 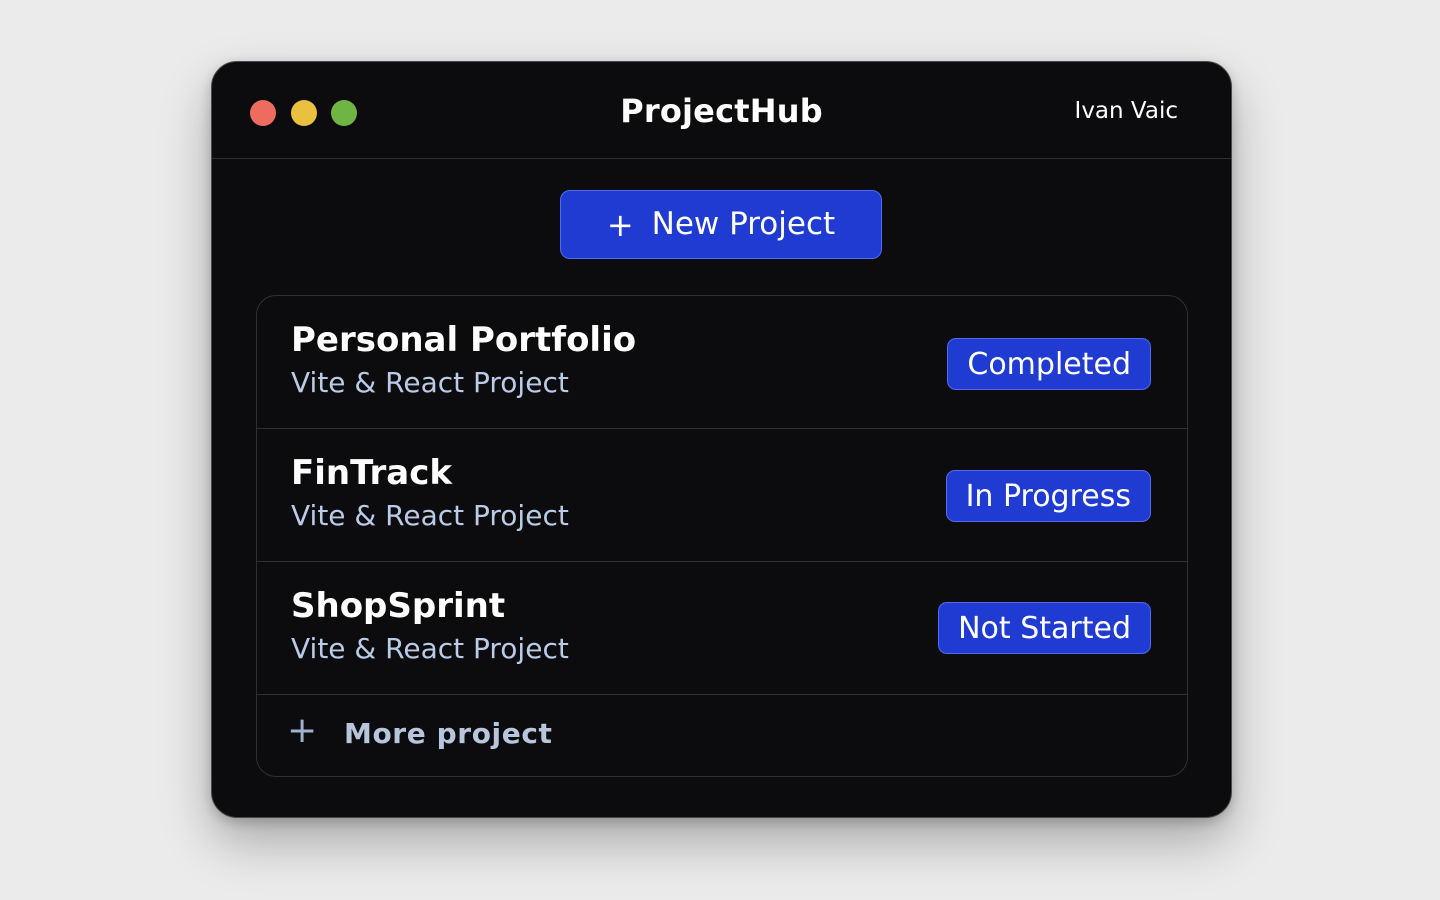 I want to click on status-badge: Completed, so click(x=1049, y=364).